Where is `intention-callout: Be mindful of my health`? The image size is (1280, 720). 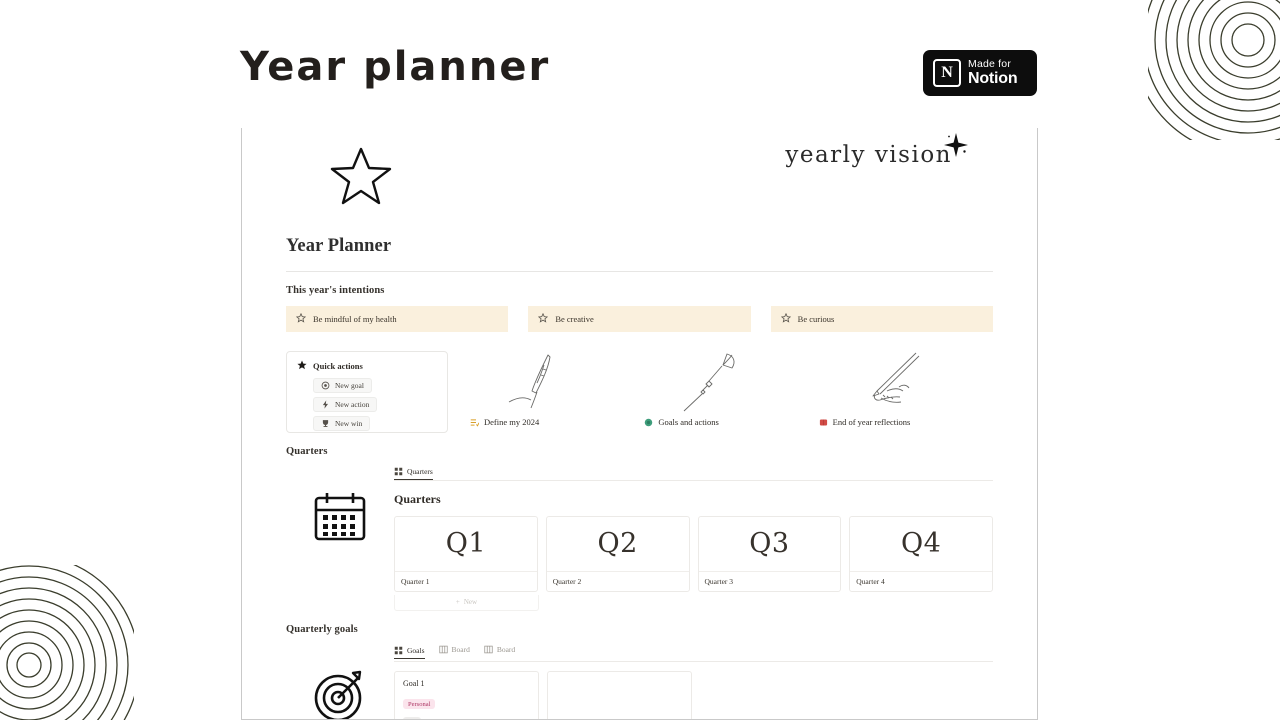 intention-callout: Be mindful of my health is located at coordinates (397, 319).